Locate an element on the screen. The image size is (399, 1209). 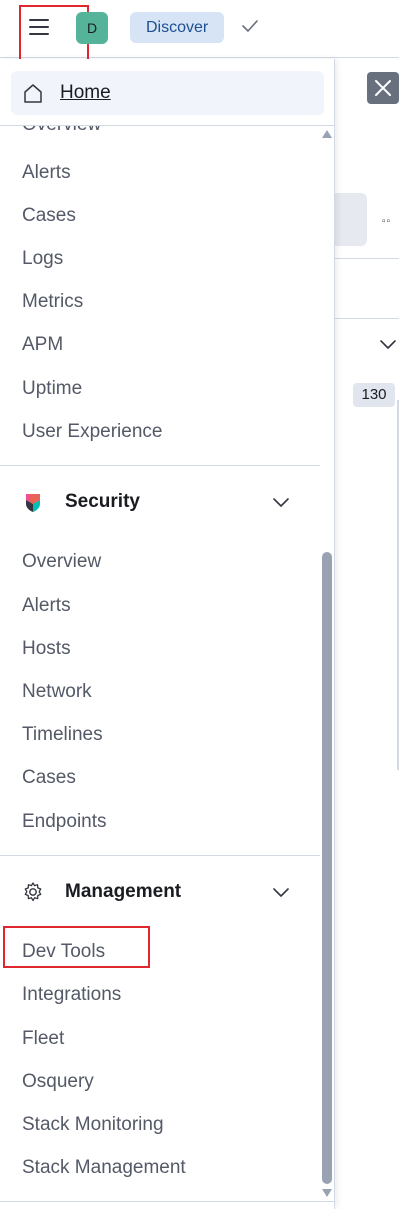
home-link: Home is located at coordinates (167, 93).